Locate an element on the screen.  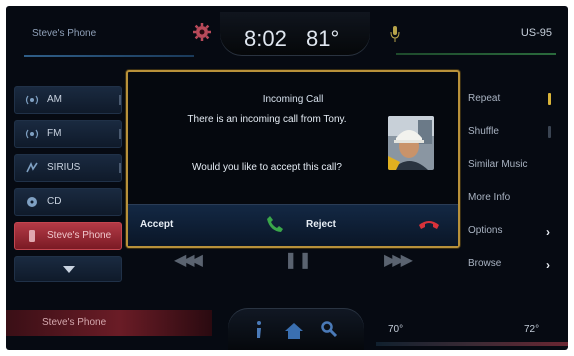
menu-item-label: Repeat is located at coordinates (484, 98).